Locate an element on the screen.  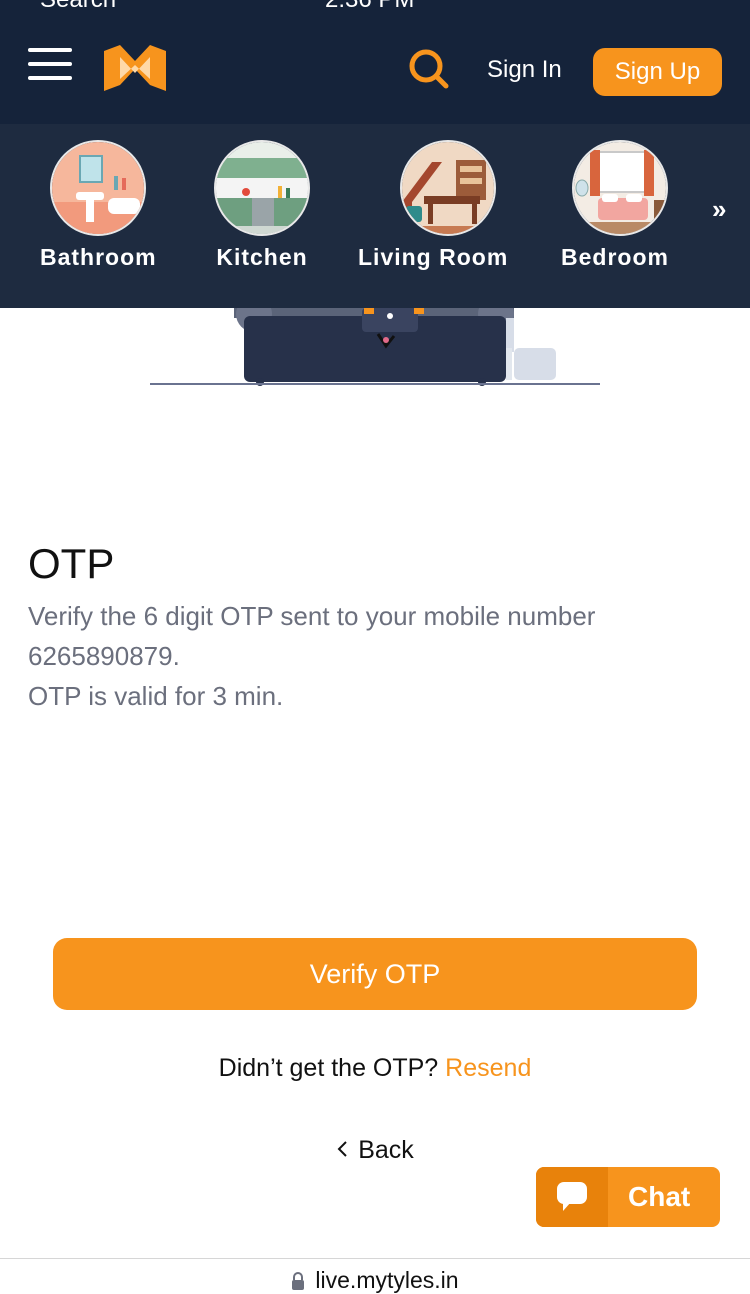
category-bedroom: Bedroom is located at coordinates (615, 205).